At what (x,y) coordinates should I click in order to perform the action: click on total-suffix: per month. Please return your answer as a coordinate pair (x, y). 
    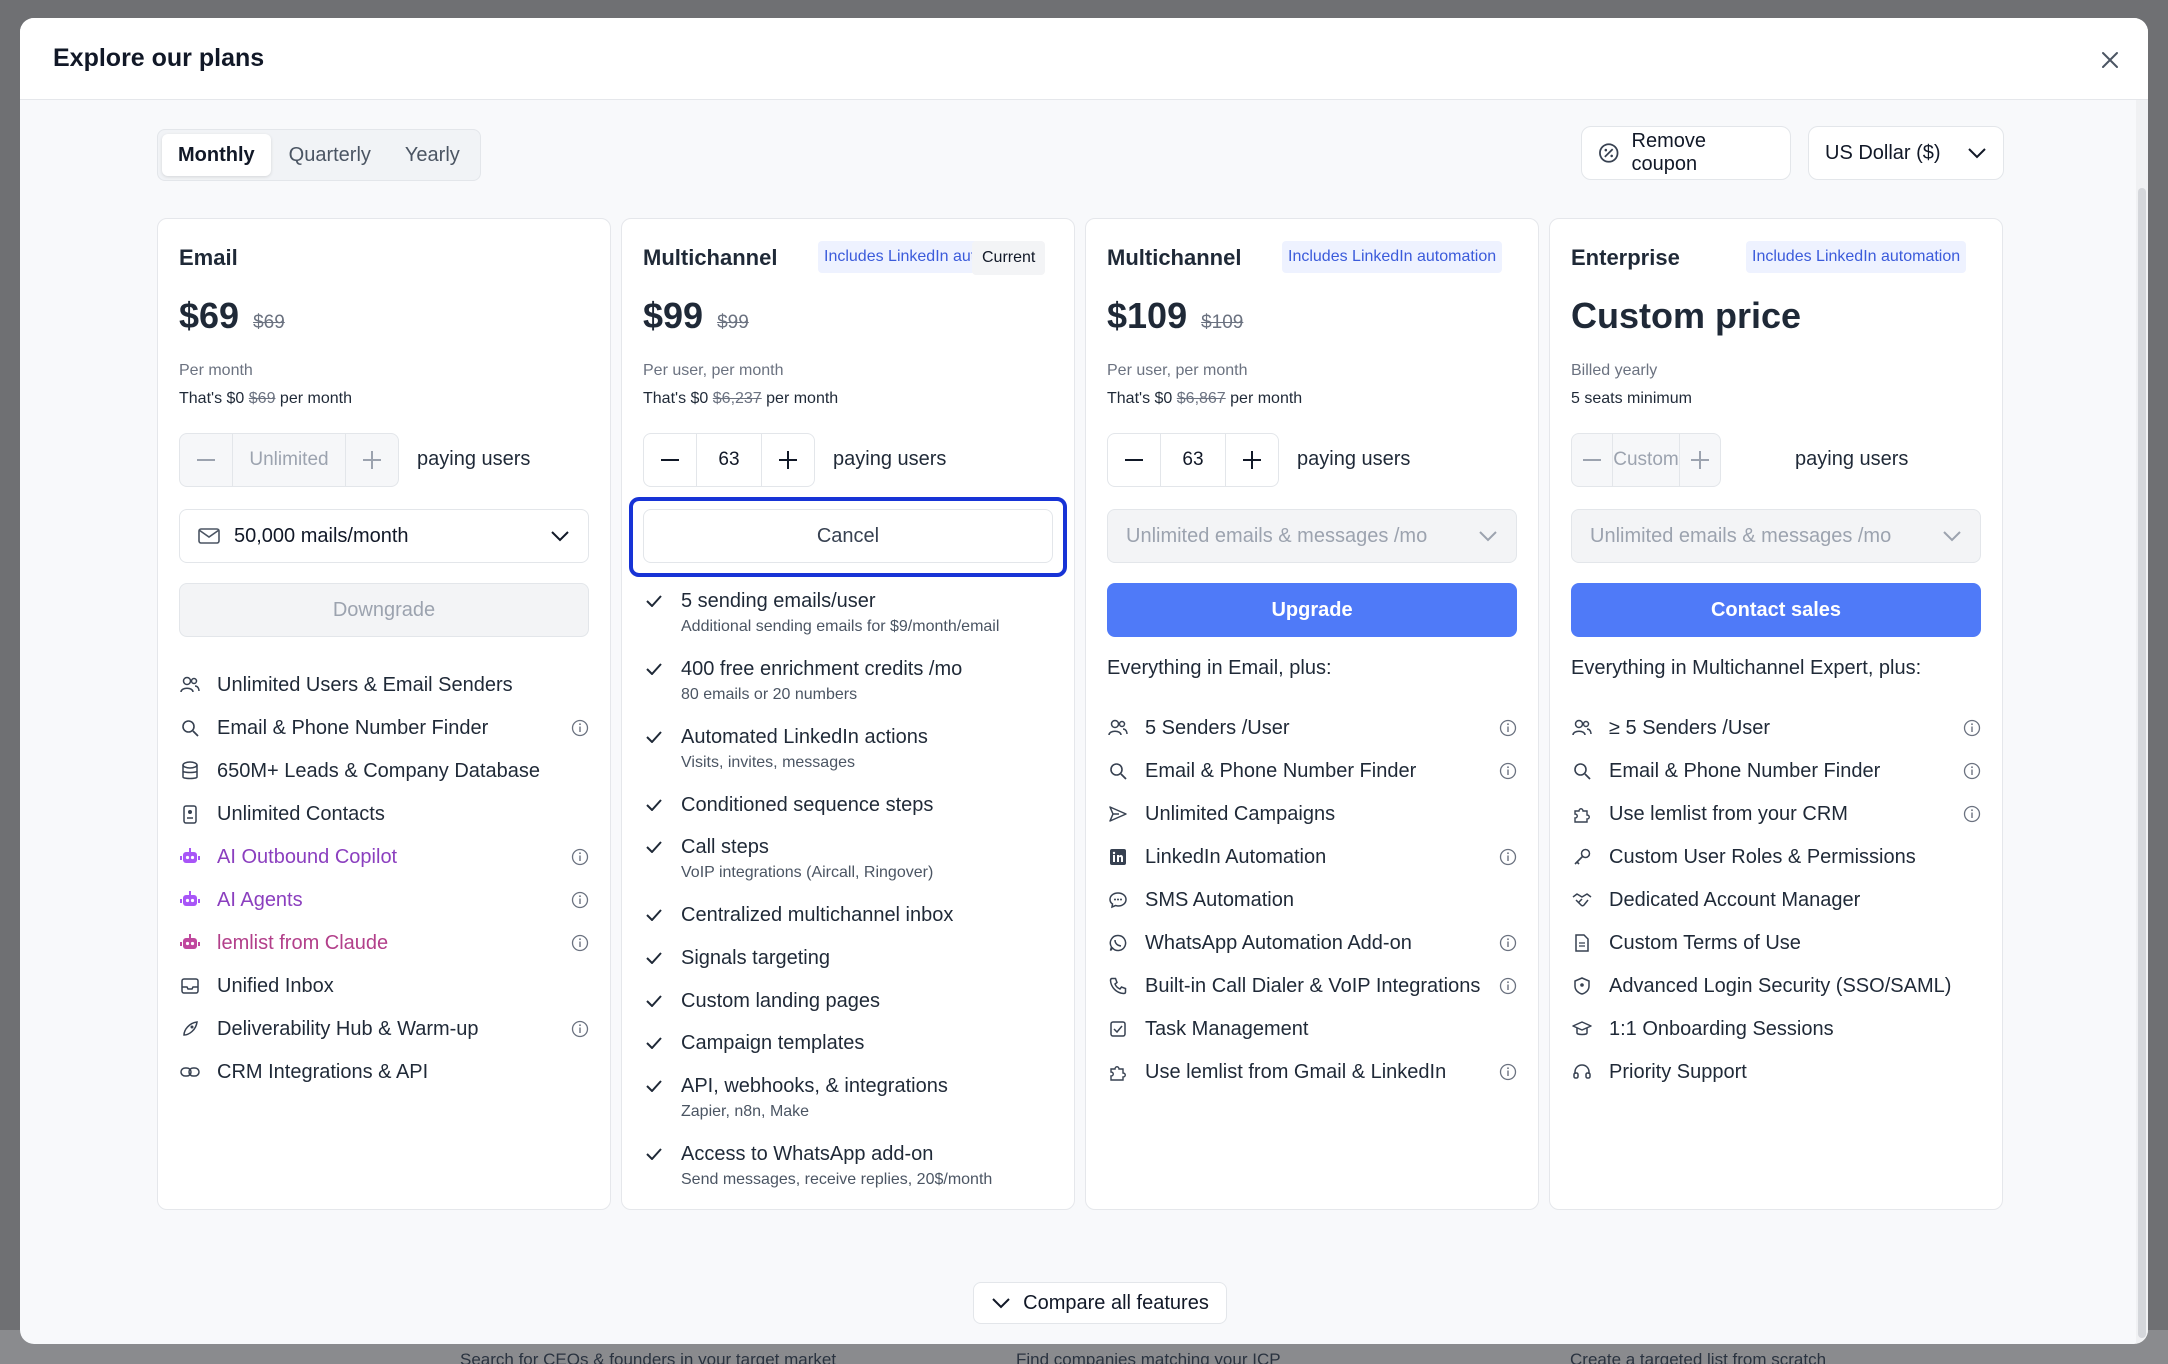
    Looking at the image, I should click on (315, 398).